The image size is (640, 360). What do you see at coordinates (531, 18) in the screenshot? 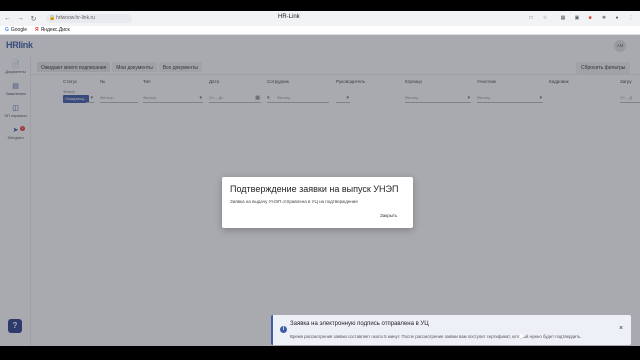
I see `share-icon: □` at bounding box center [531, 18].